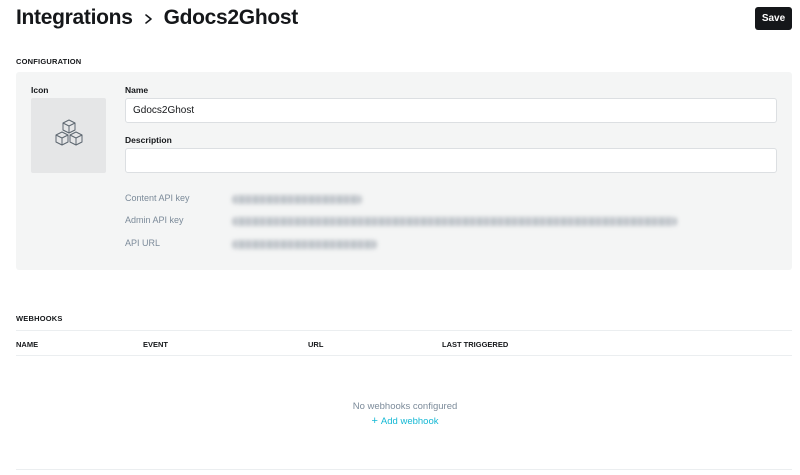 The width and height of the screenshot is (800, 475). I want to click on plus-icon: +, so click(374, 421).